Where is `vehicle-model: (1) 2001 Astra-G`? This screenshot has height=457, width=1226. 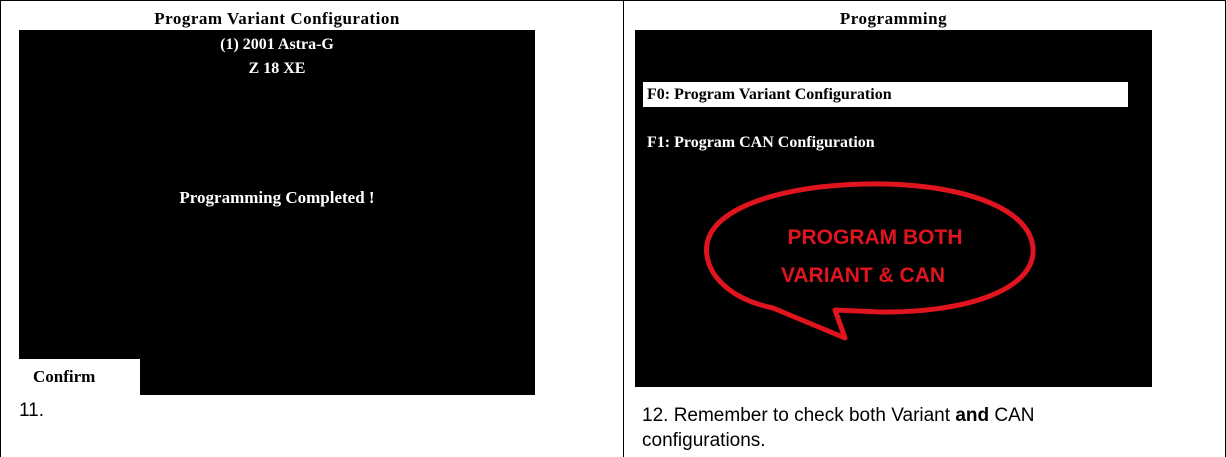
vehicle-model: (1) 2001 Astra-G is located at coordinates (277, 44).